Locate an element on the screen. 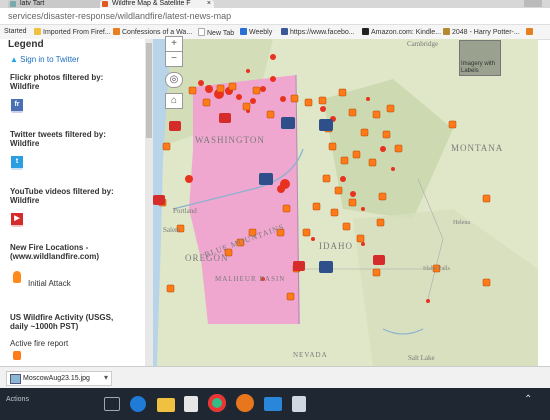 The image size is (550, 420). locate-button: ◎ is located at coordinates (174, 80).